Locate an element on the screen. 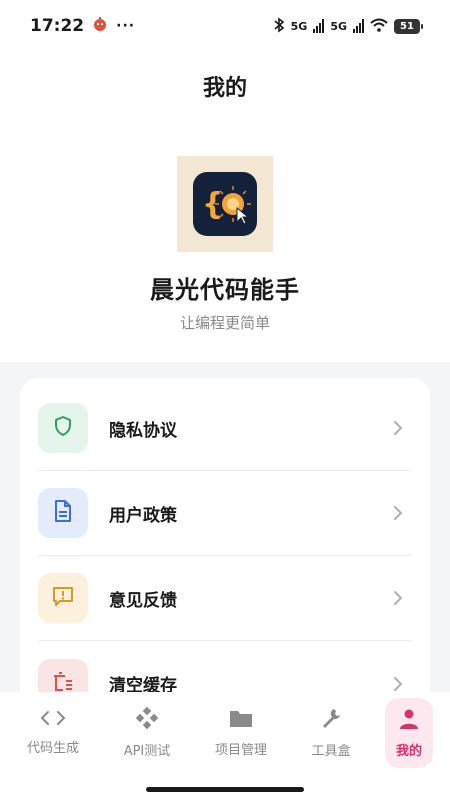 This screenshot has width=450, height=800. shield-icon is located at coordinates (63, 428).